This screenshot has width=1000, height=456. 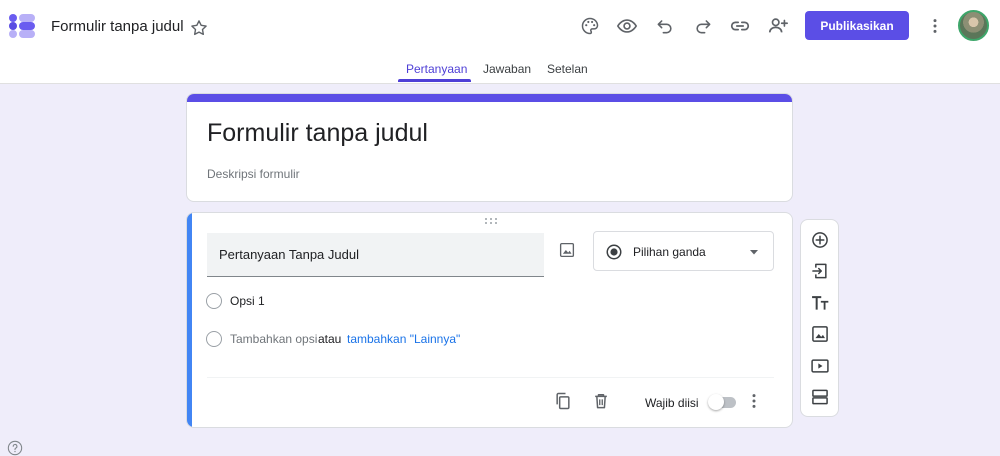 I want to click on option-1-label: Opsi 1, so click(x=247, y=301).